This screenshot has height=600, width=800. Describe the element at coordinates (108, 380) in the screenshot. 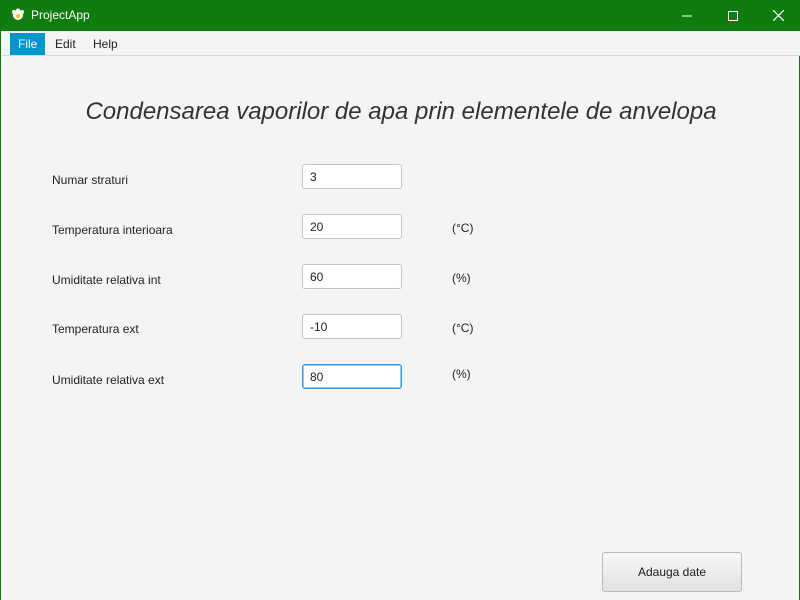

I see `exterior-humidity-label: Umiditate relativa ext` at that location.